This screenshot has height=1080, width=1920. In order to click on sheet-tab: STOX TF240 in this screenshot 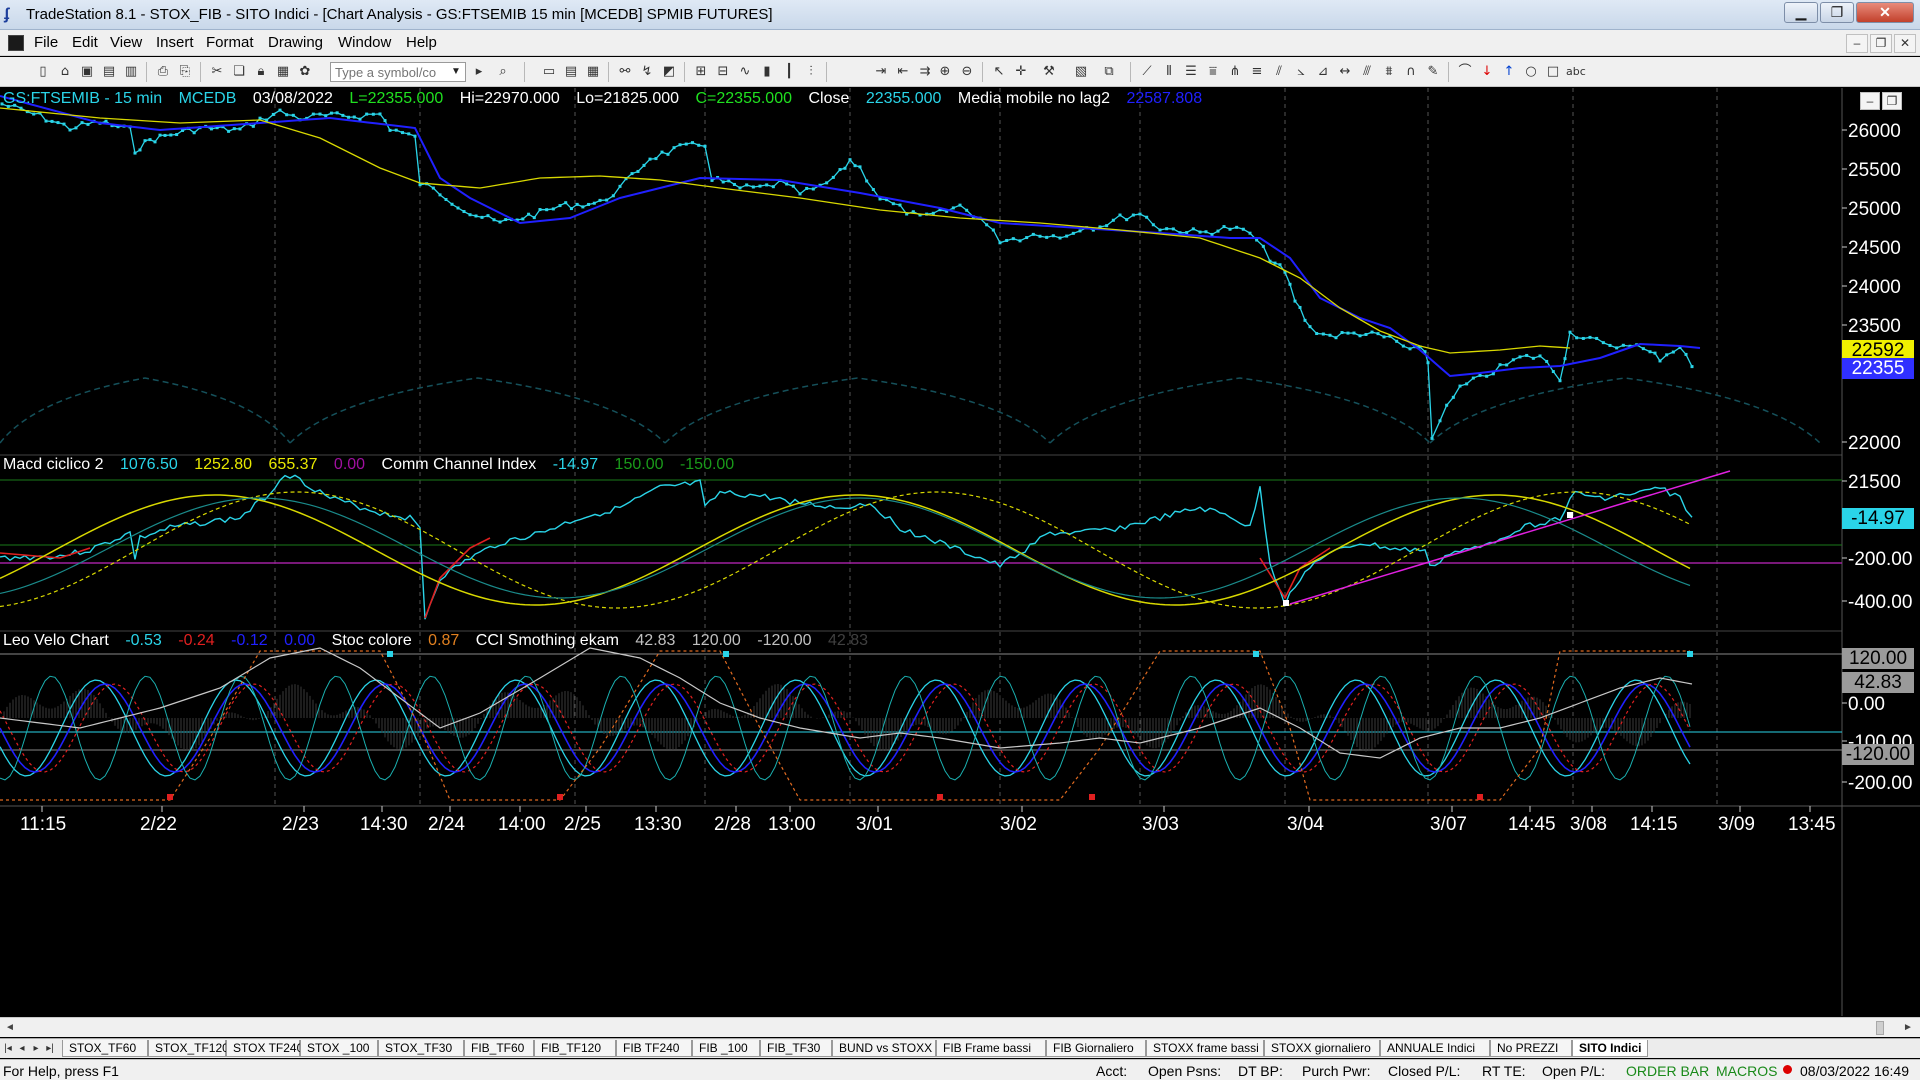, I will do `click(264, 1048)`.